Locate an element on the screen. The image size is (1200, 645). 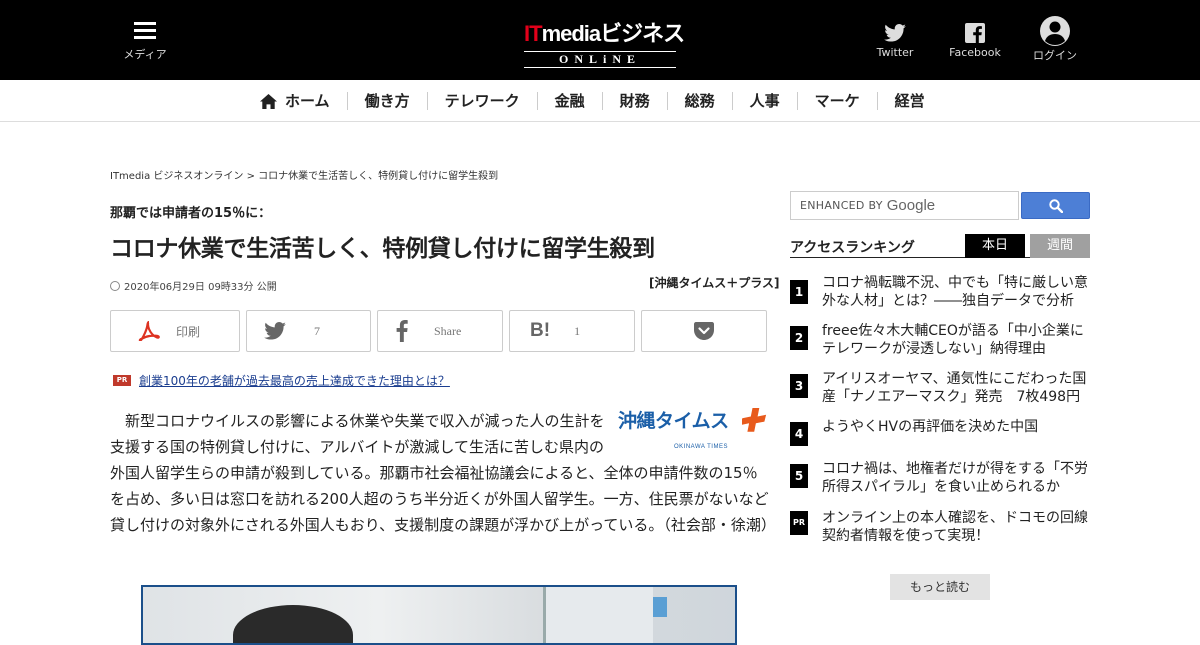
pdf-icon is located at coordinates (149, 331).